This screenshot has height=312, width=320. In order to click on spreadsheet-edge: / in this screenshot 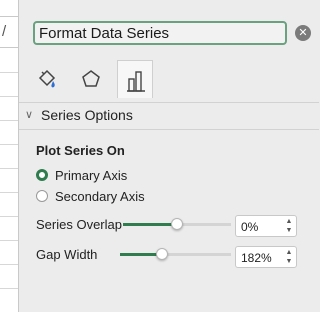, I will do `click(9, 156)`.